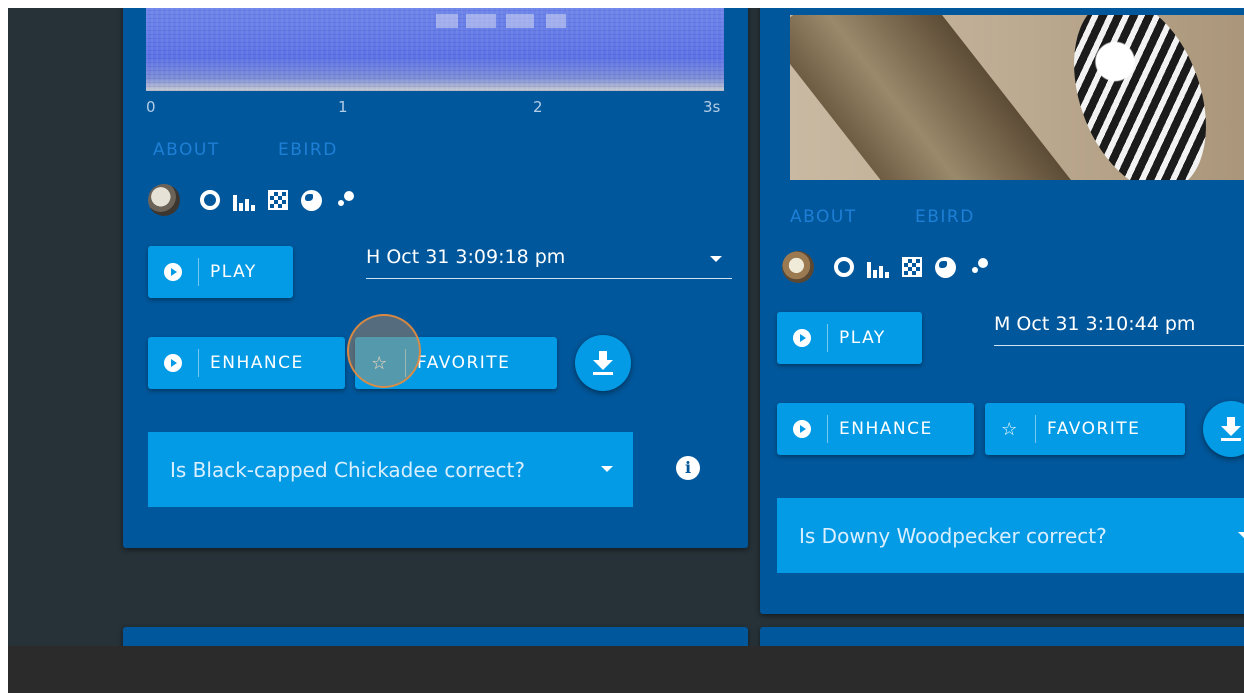 Image resolution: width=1244 pixels, height=693 pixels. Describe the element at coordinates (538, 107) in the screenshot. I see `axis-tick-2: 2` at that location.